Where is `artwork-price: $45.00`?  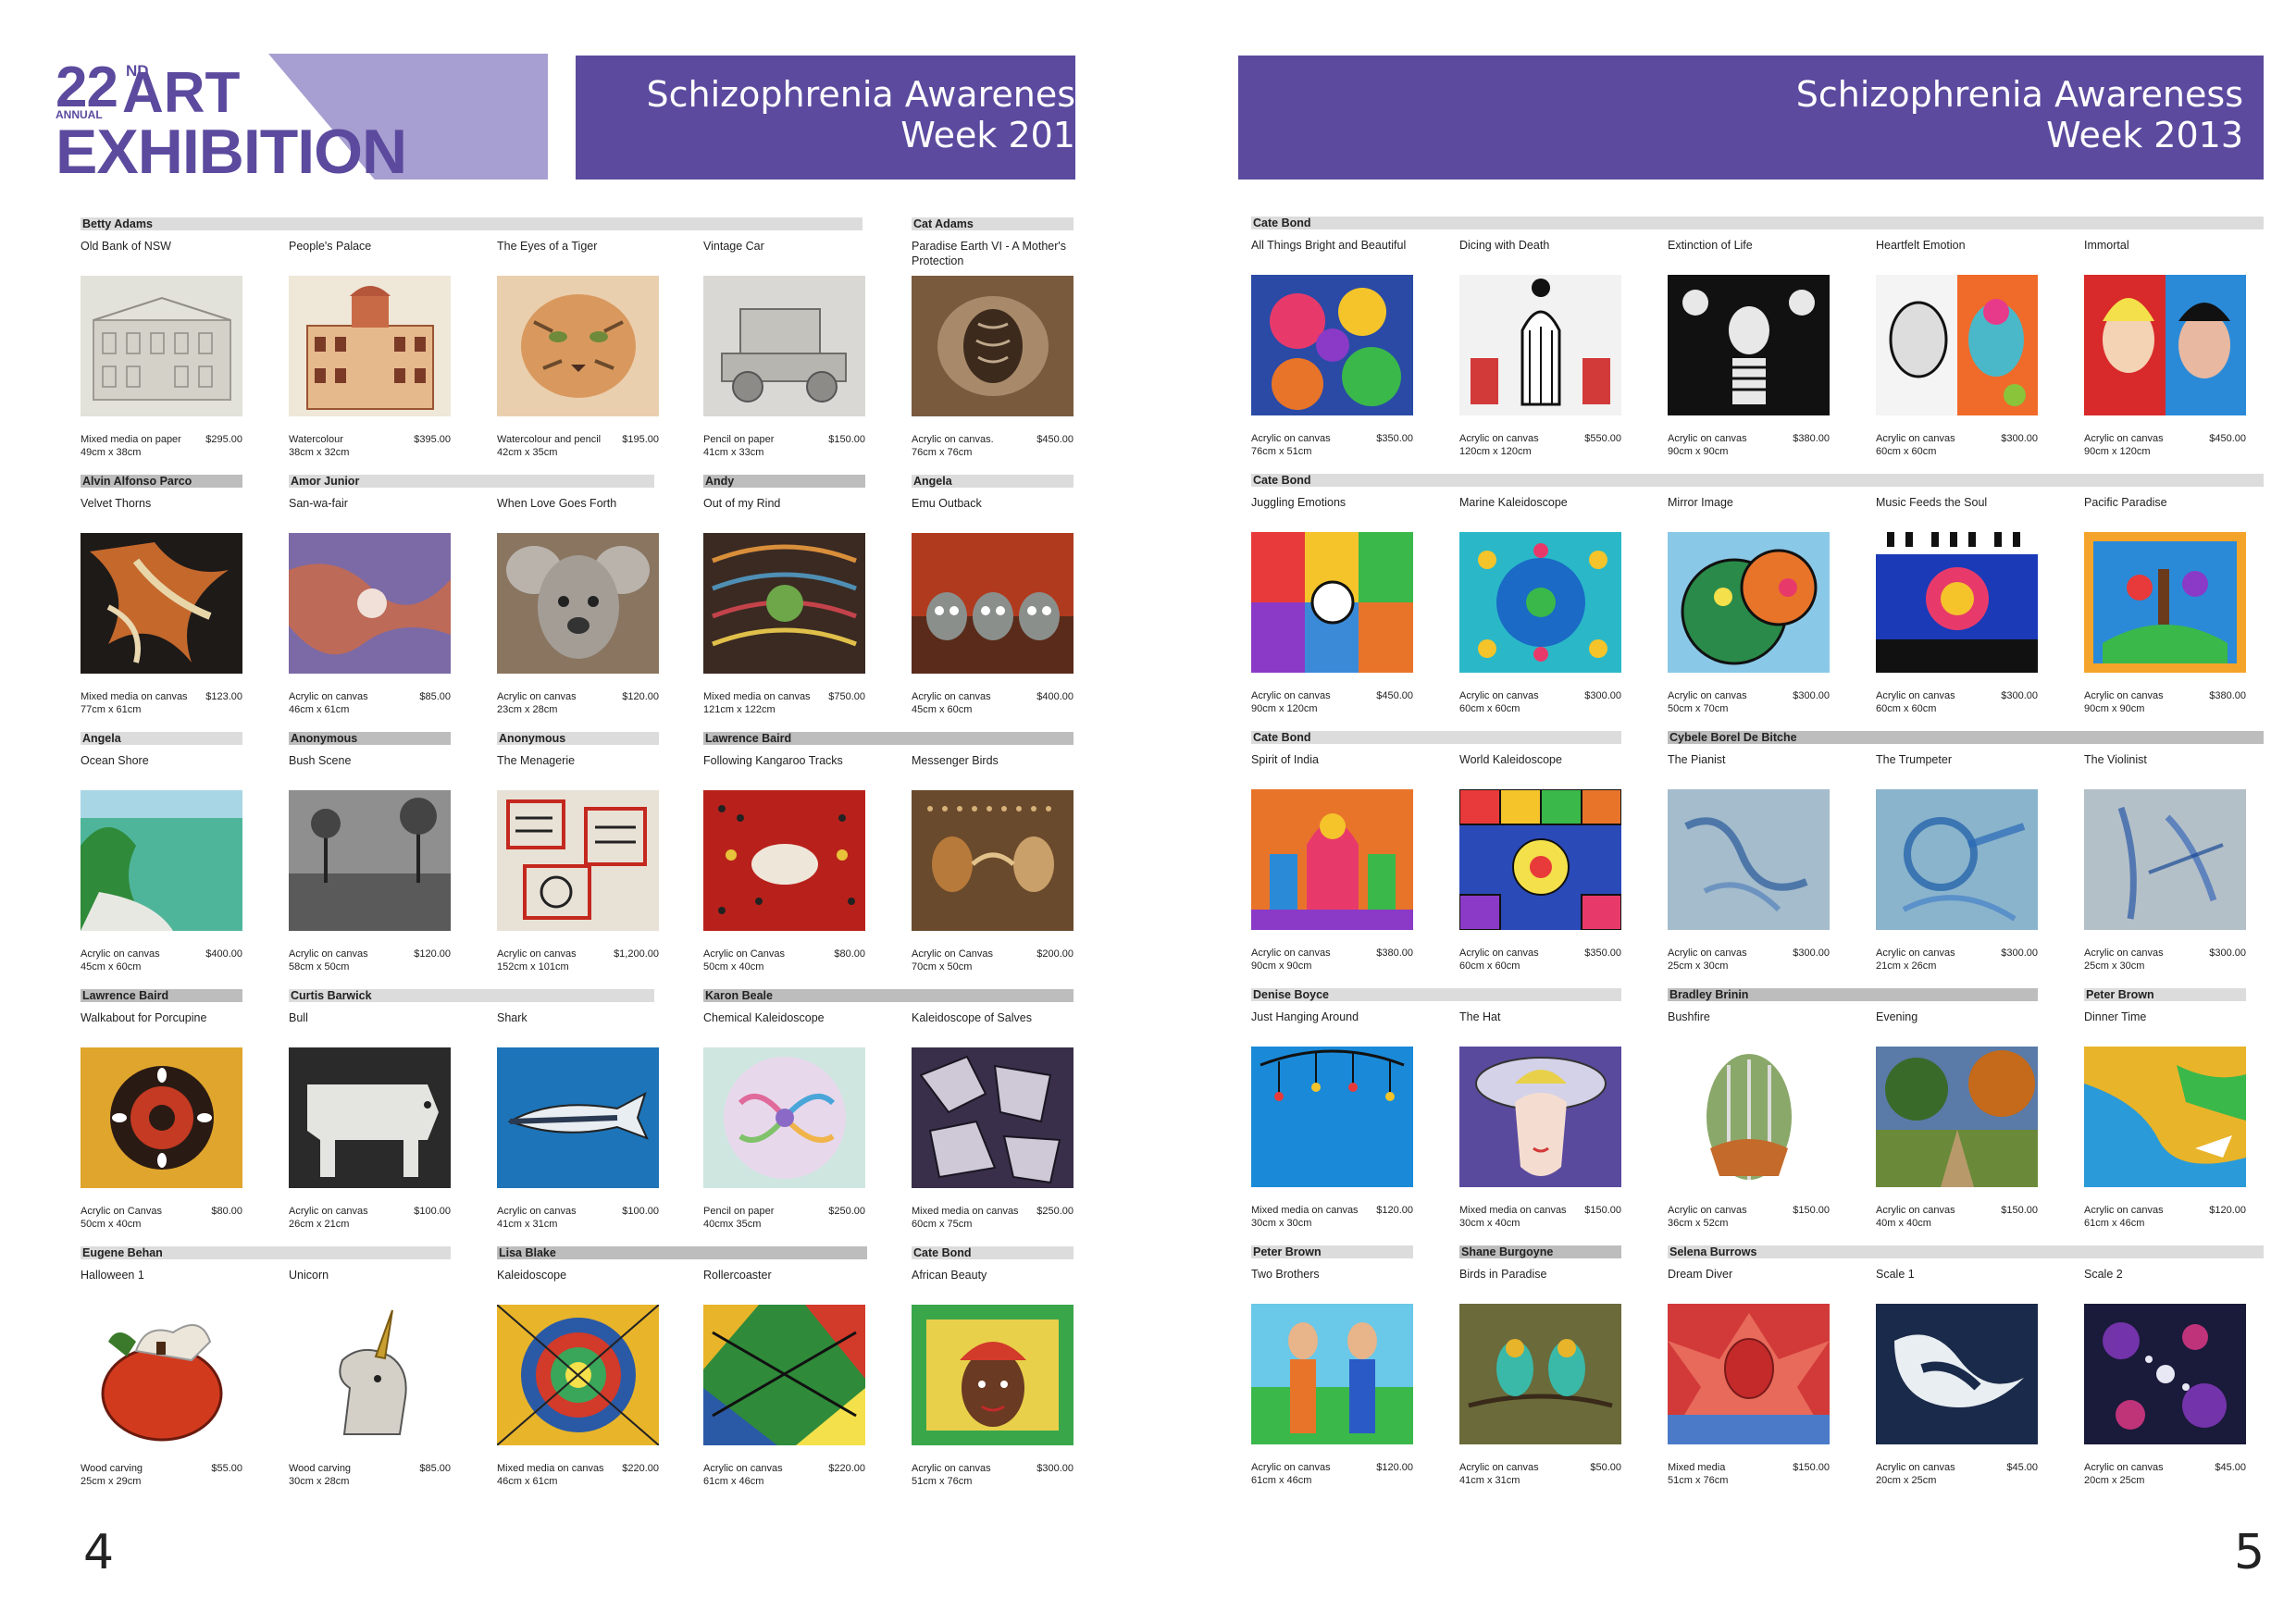
artwork-price: $45.00 is located at coordinates (2231, 1467).